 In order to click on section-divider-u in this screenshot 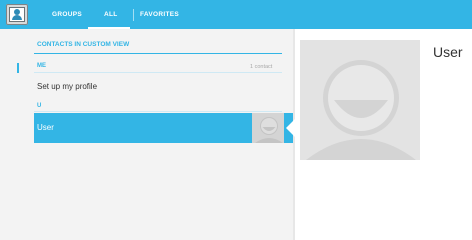, I will do `click(158, 111)`.